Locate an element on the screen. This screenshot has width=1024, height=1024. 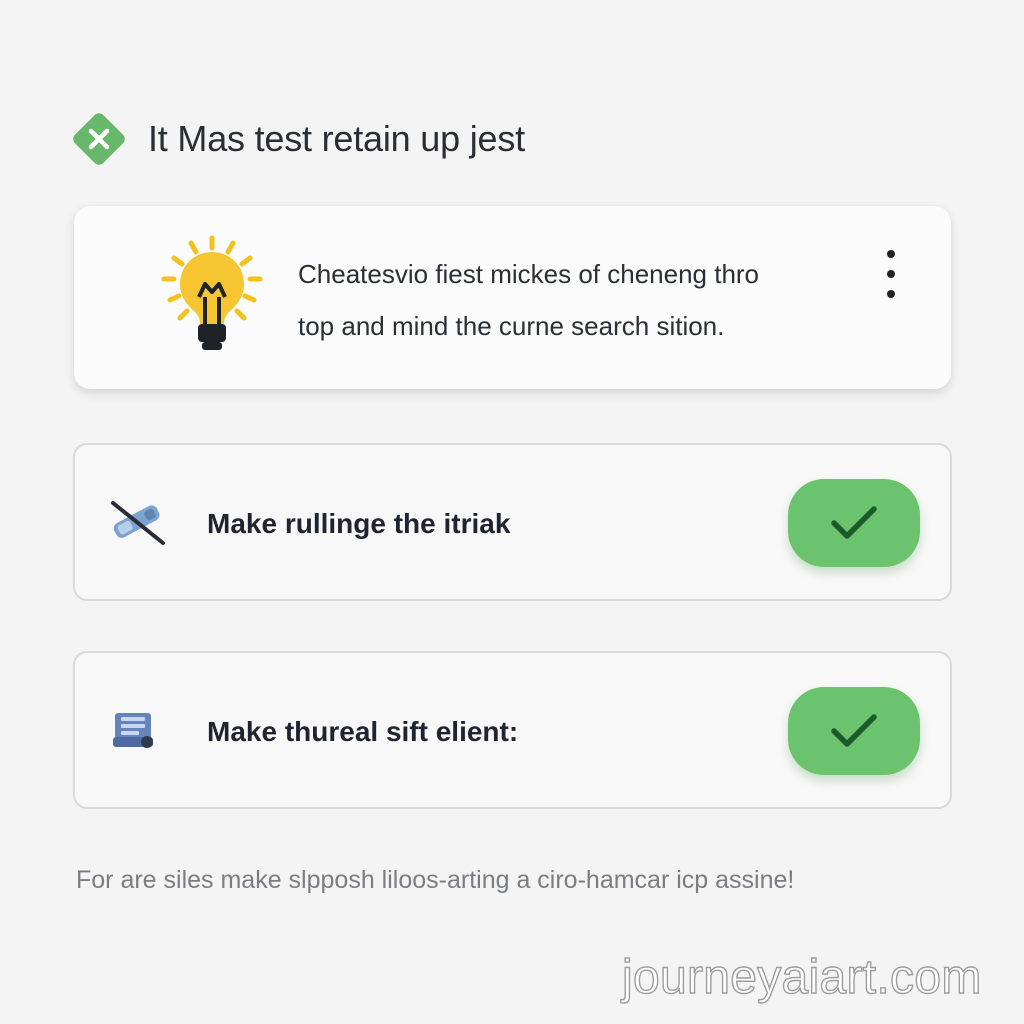
x-diamond-icon is located at coordinates (99, 139).